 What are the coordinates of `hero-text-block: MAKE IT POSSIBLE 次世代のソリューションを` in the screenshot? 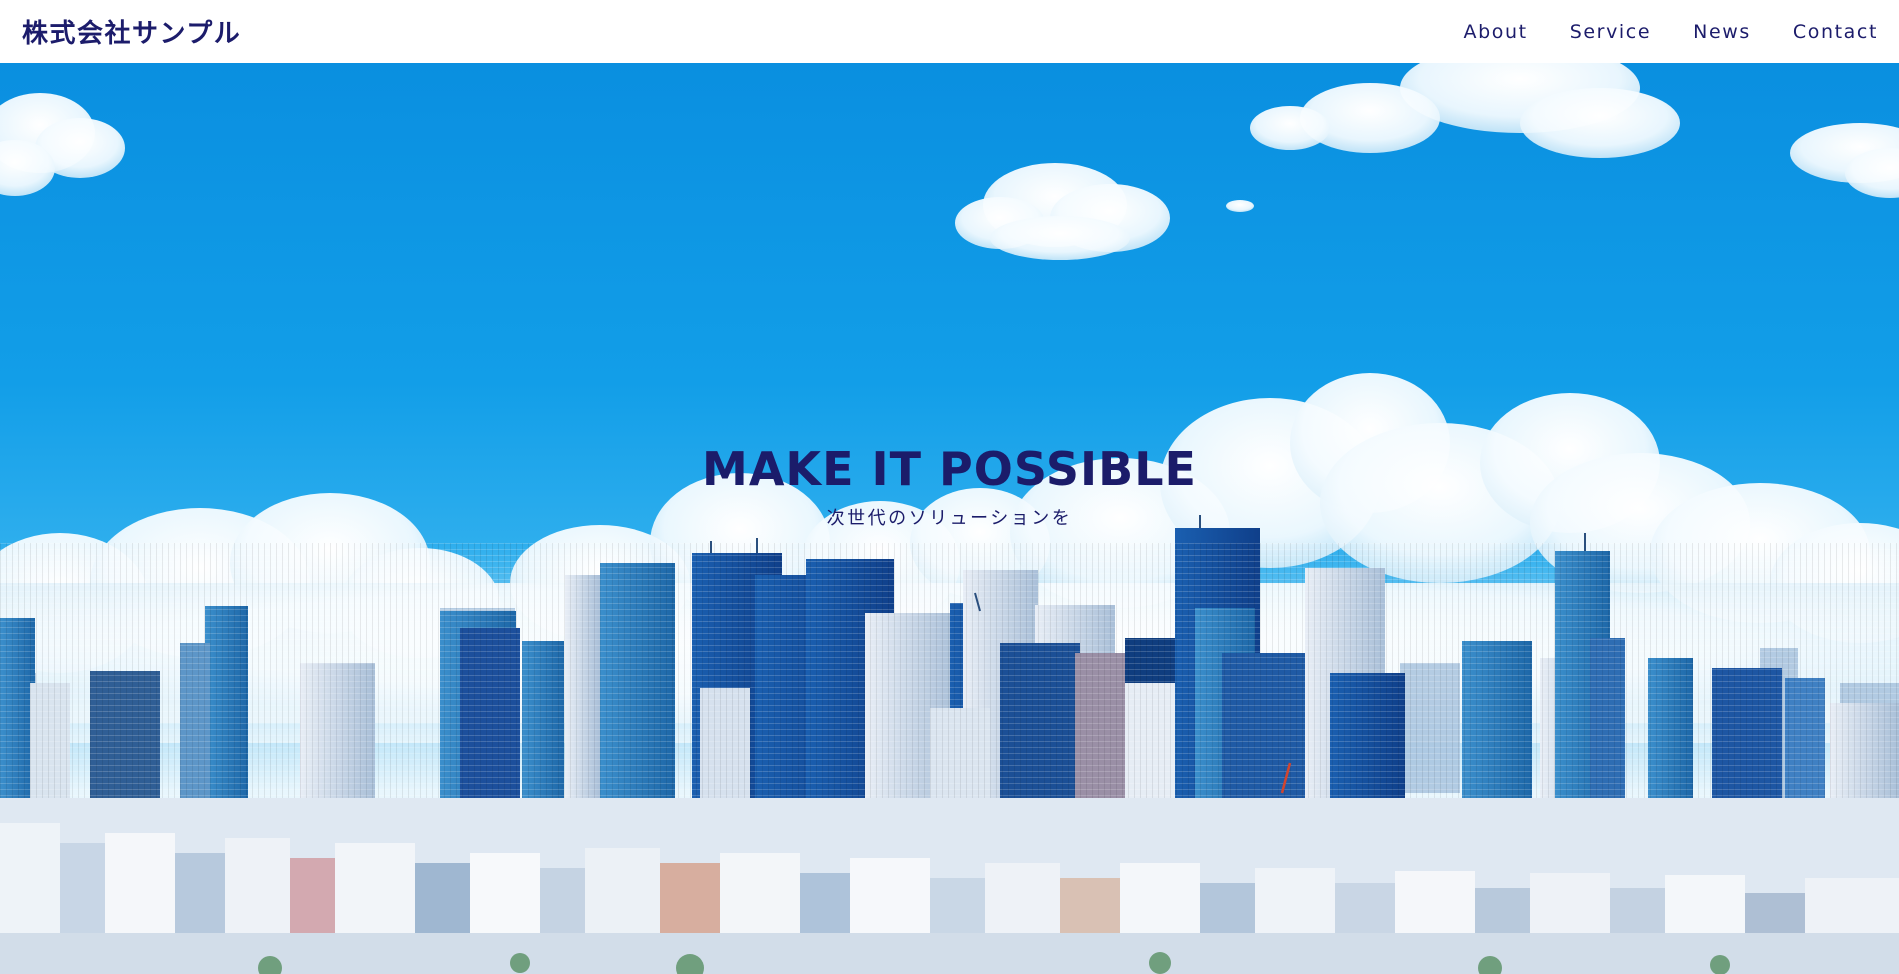 It's located at (949, 486).